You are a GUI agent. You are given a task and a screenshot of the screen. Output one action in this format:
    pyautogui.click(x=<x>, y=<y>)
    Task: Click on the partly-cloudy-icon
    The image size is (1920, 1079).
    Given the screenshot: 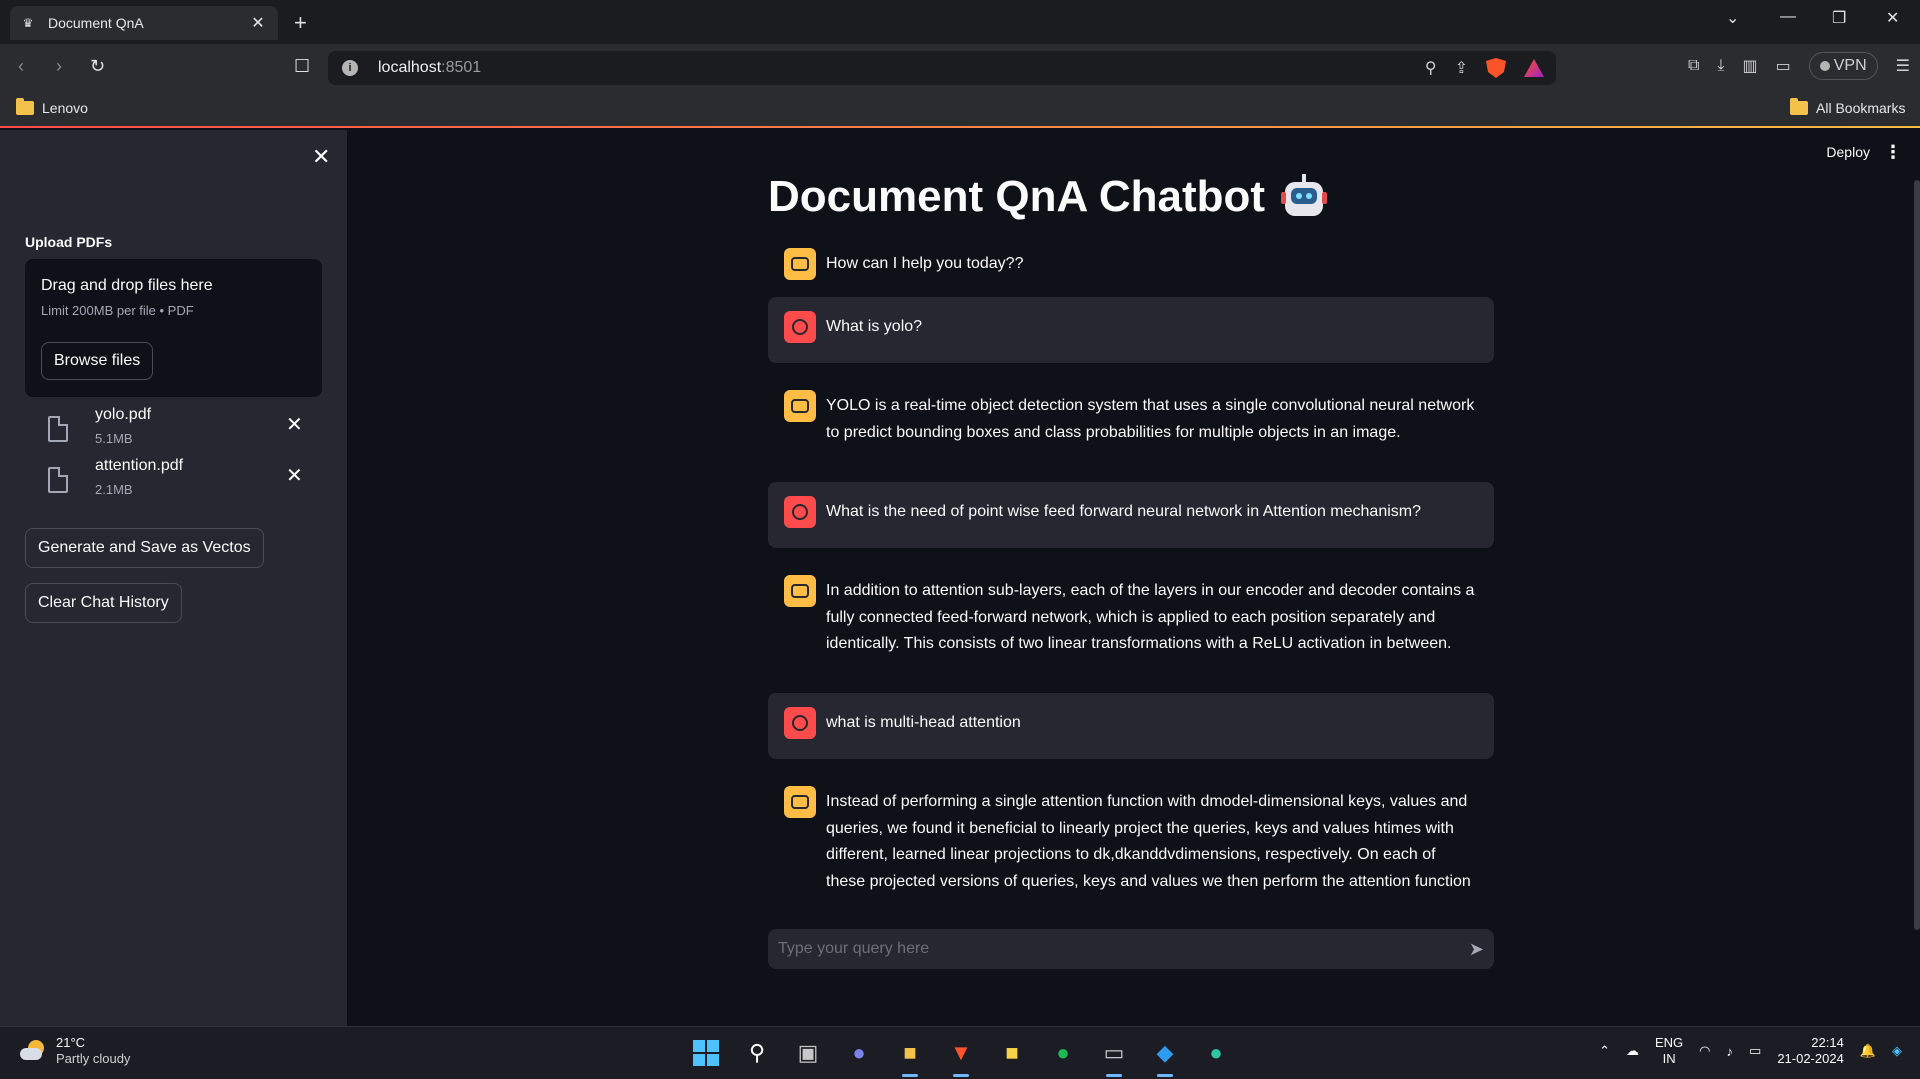 What is the action you would take?
    pyautogui.click(x=34, y=1051)
    